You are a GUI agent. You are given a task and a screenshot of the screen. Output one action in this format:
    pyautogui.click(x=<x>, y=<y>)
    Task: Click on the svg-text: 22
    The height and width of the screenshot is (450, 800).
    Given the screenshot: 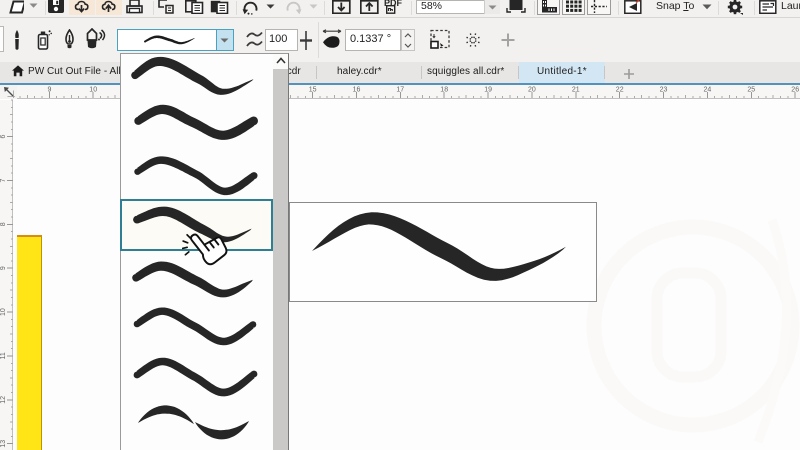 What is the action you would take?
    pyautogui.click(x=620, y=90)
    